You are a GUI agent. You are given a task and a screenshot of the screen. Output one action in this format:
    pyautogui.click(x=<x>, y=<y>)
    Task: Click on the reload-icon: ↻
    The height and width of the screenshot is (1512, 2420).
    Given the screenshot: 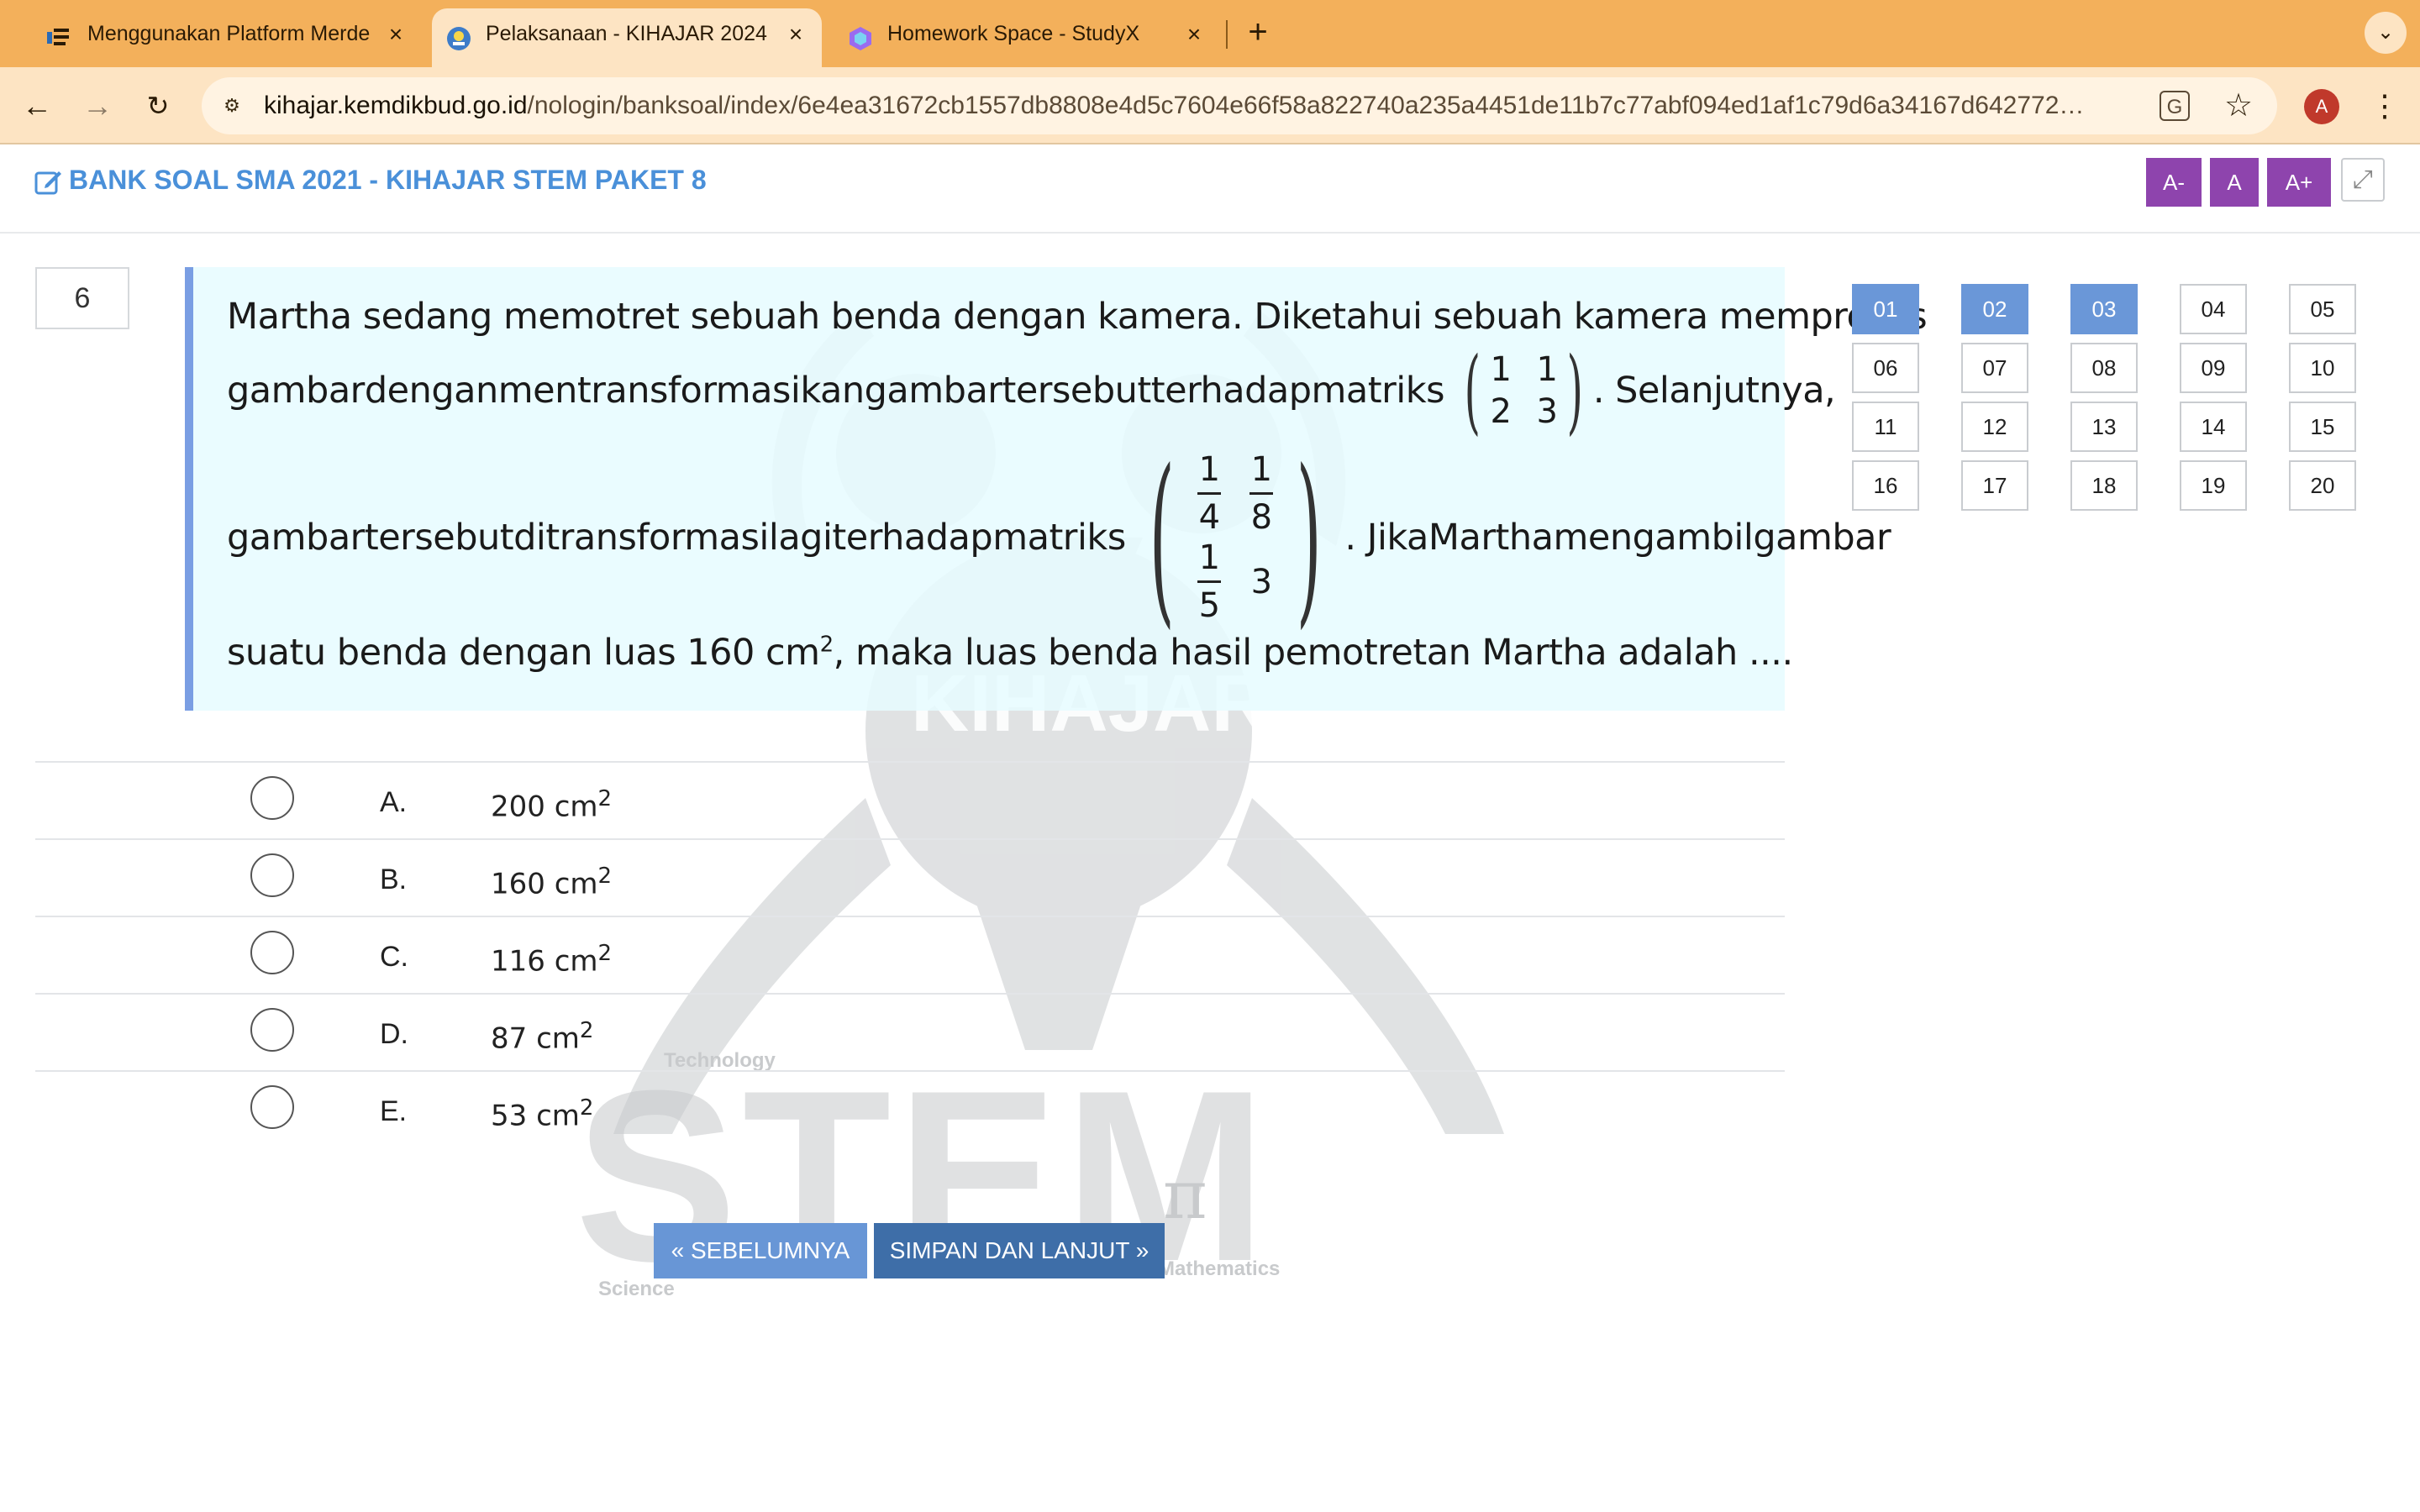 What is the action you would take?
    pyautogui.click(x=158, y=106)
    